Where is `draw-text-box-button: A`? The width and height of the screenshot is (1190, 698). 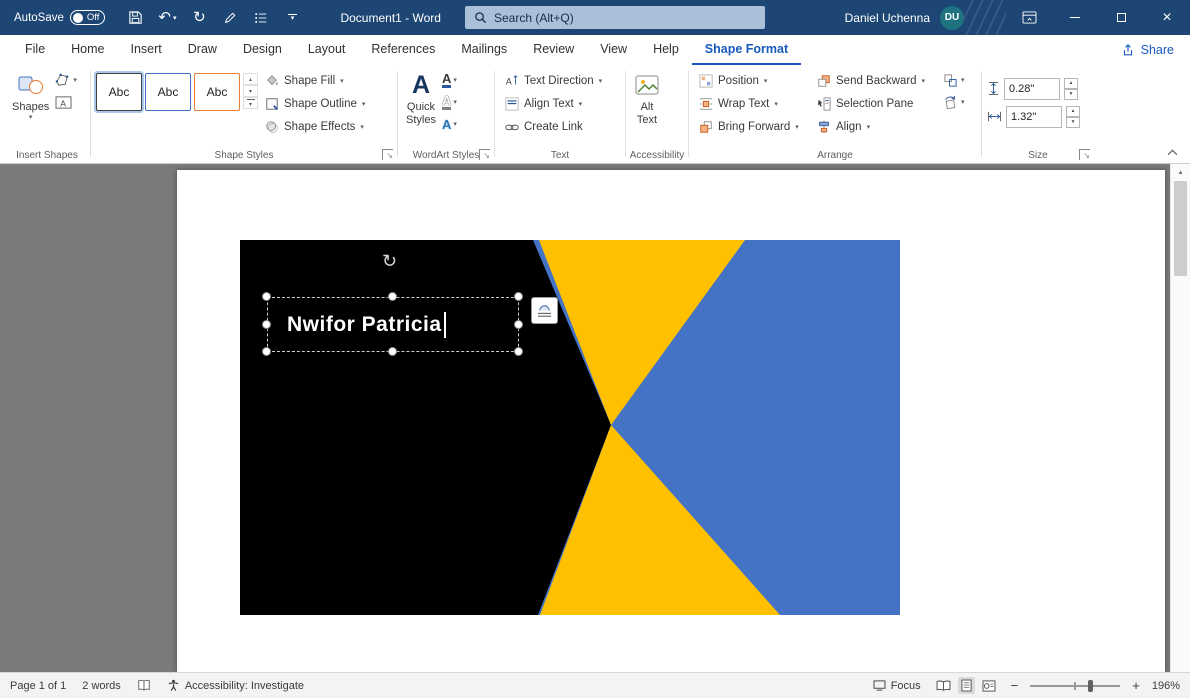 draw-text-box-button: A is located at coordinates (66, 102).